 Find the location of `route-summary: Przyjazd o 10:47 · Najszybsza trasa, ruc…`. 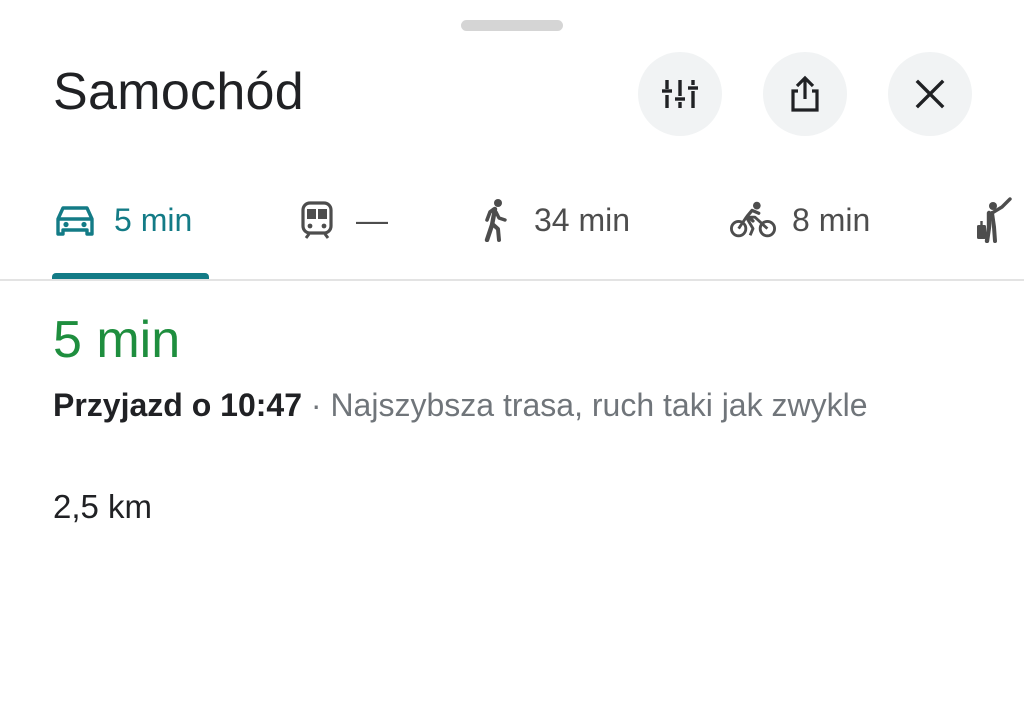

route-summary: Przyjazd o 10:47 · Najszybsza trasa, ruc… is located at coordinates (493, 405).